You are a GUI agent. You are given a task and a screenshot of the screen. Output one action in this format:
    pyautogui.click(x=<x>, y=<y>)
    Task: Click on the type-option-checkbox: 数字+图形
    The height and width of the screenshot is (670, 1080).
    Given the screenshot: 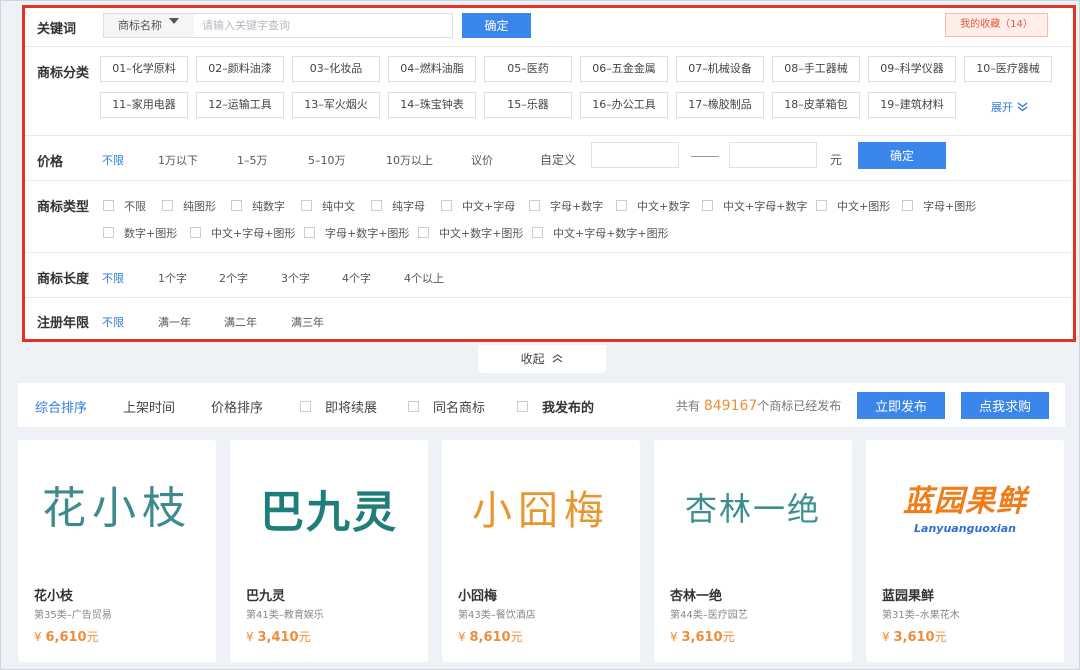 What is the action you would take?
    pyautogui.click(x=140, y=233)
    